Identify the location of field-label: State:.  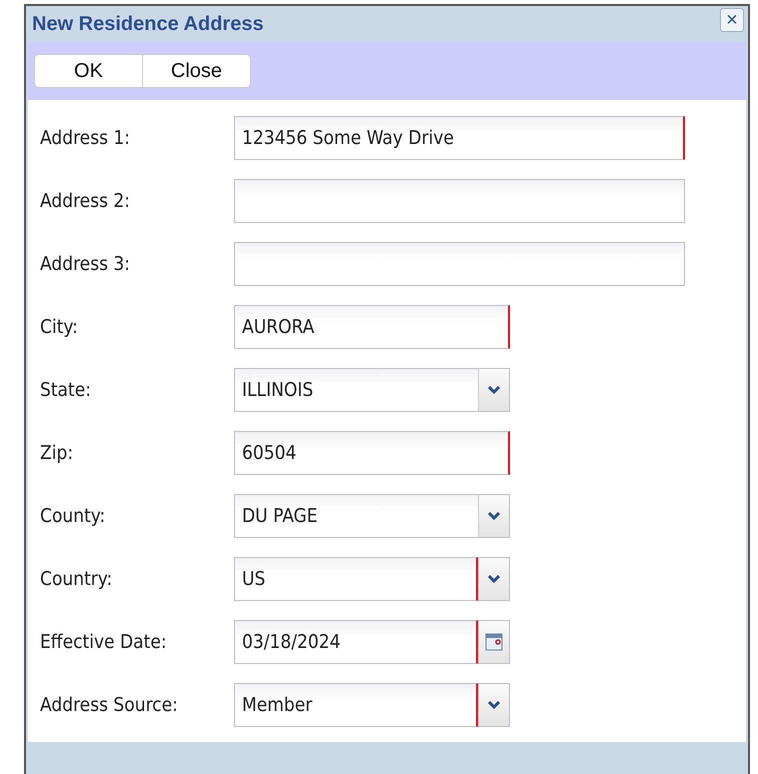
(66, 389).